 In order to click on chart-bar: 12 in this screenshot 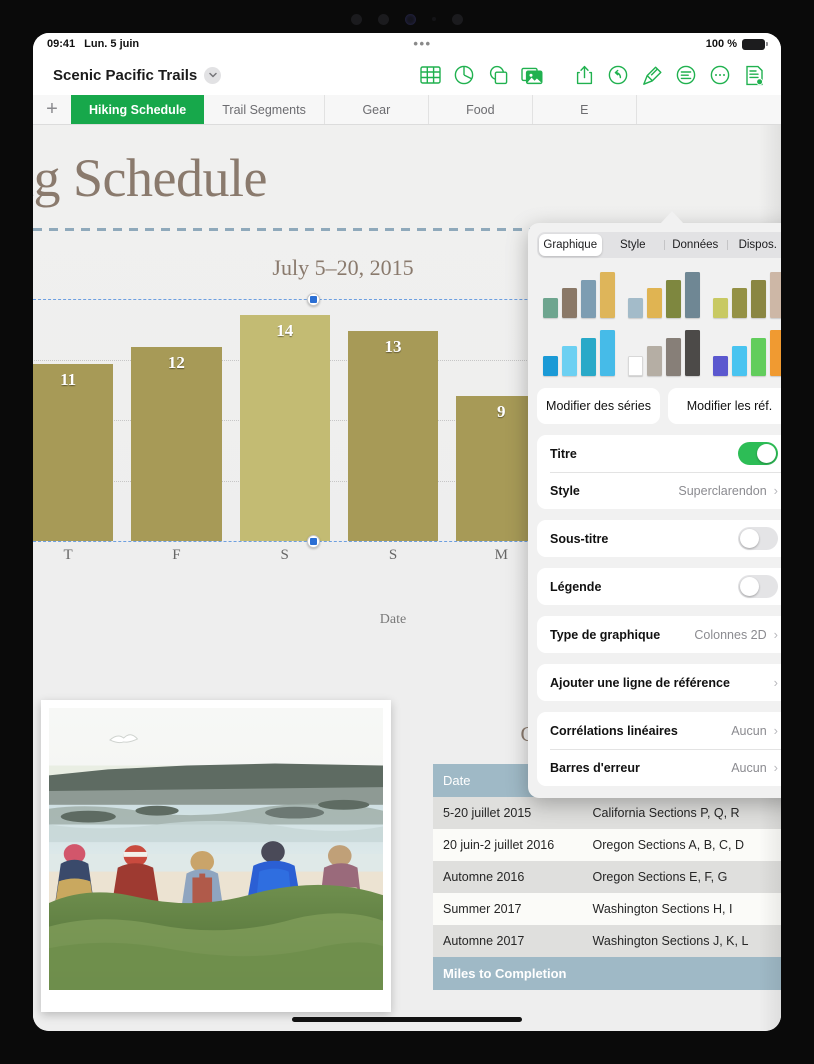, I will do `click(176, 444)`.